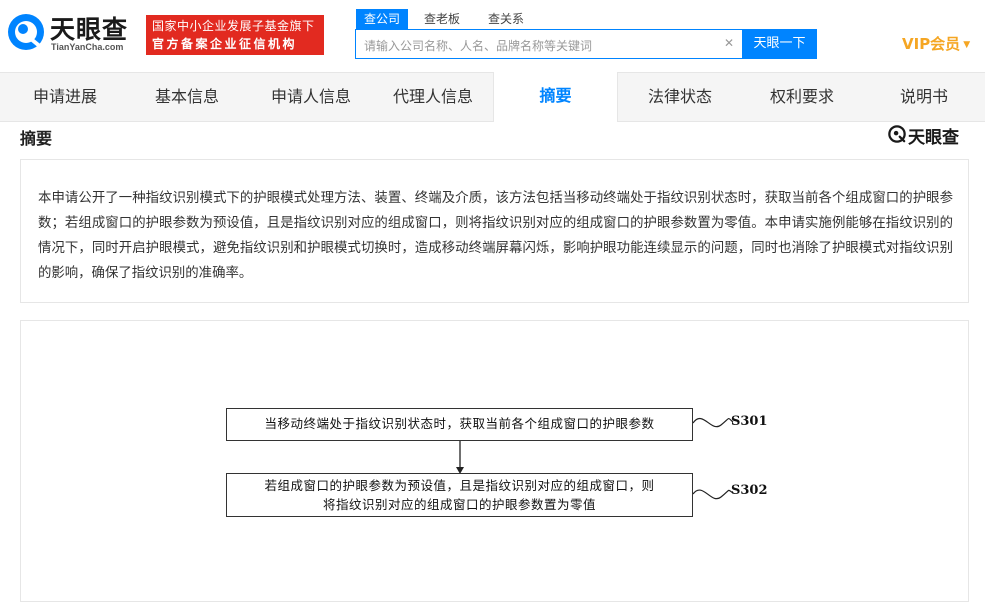 The height and width of the screenshot is (604, 985). What do you see at coordinates (442, 19) in the screenshot?
I see `search-tab-boss: 查老板` at bounding box center [442, 19].